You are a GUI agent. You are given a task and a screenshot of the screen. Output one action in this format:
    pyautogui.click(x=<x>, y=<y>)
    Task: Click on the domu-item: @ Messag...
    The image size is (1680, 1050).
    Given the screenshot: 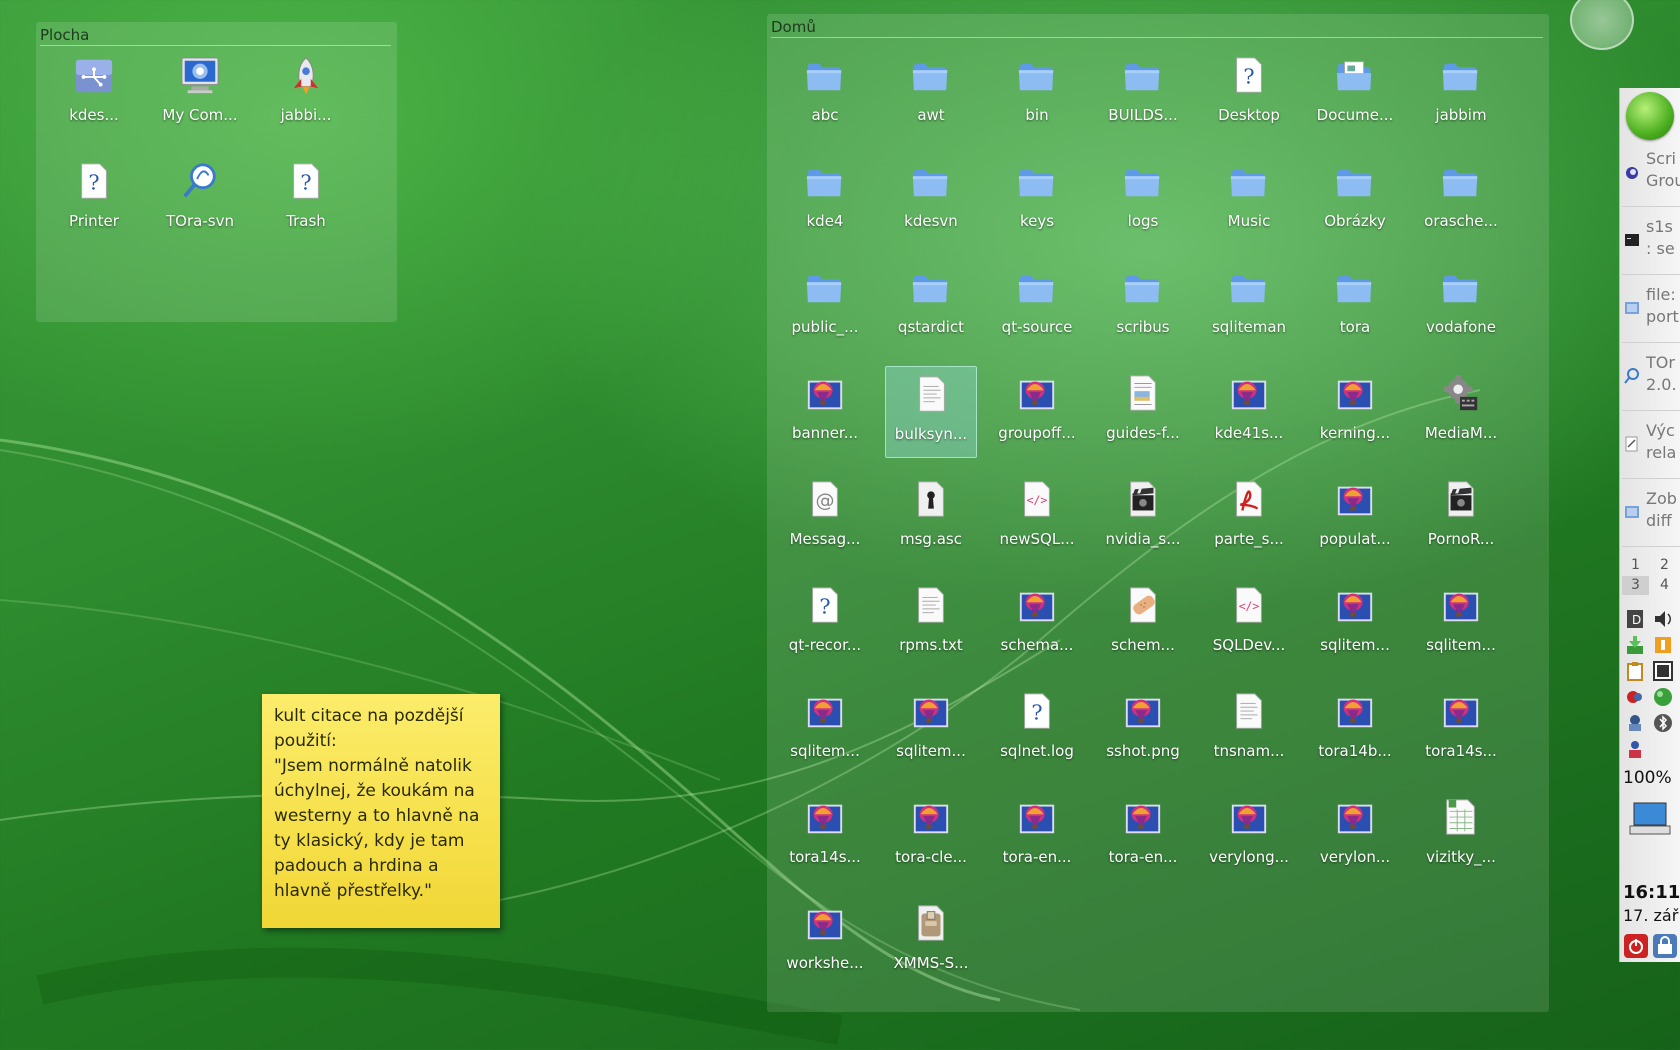 What is the action you would take?
    pyautogui.click(x=825, y=518)
    